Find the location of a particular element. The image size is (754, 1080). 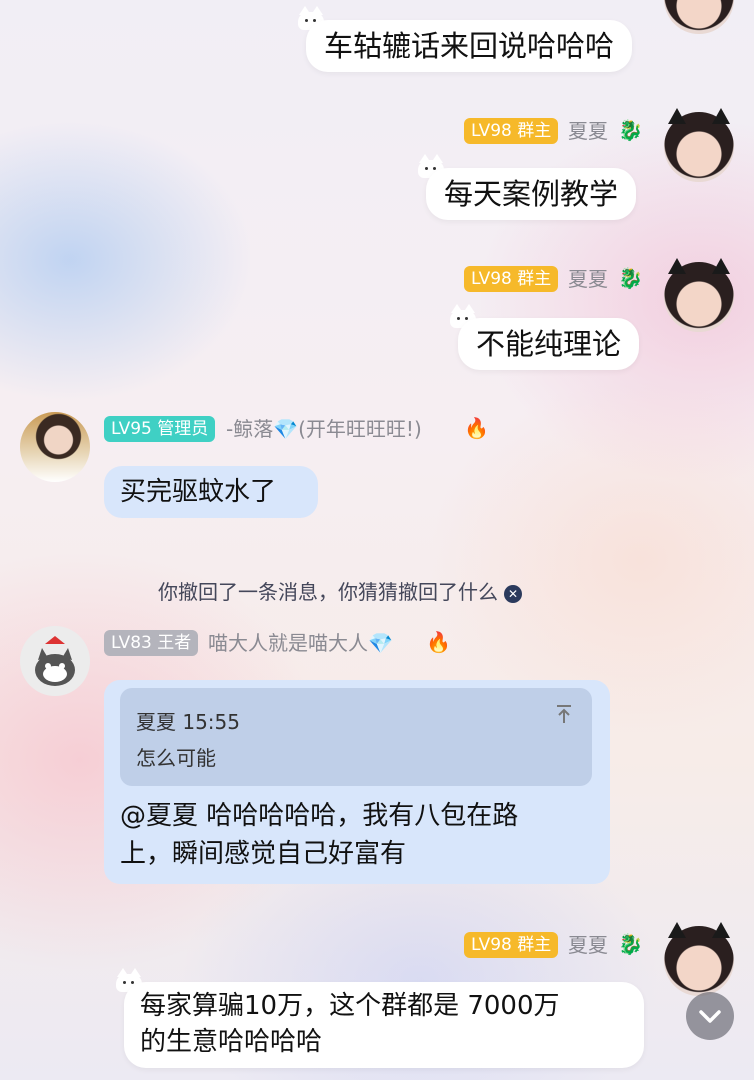

chevron-down-icon is located at coordinates (710, 1016).